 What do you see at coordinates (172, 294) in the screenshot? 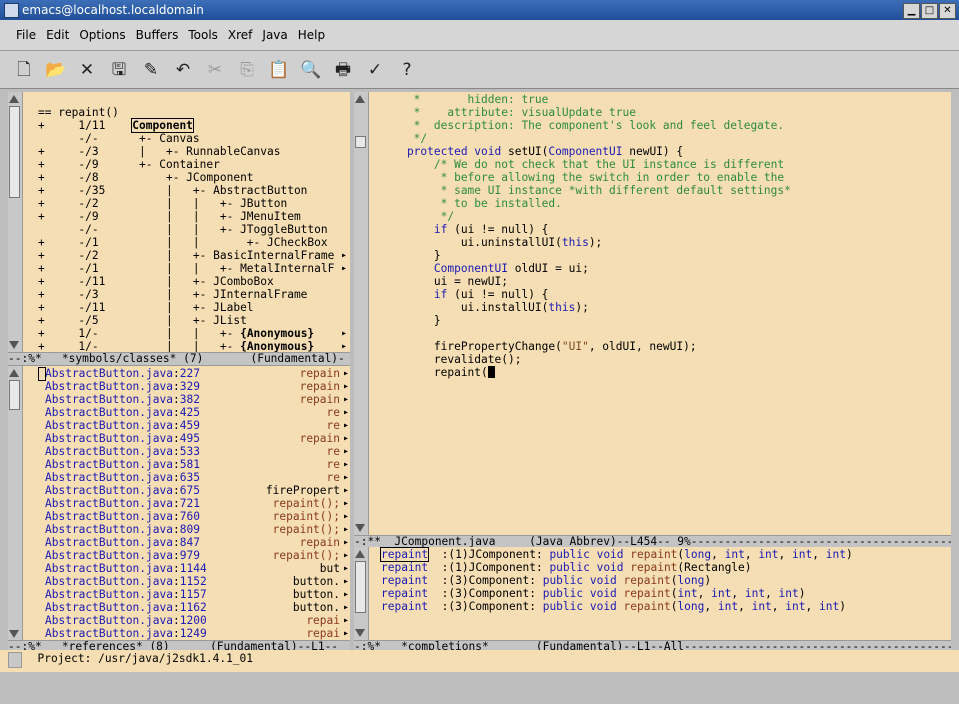
I see `class-tree-row: + -/3 | +- JInternalFrame` at bounding box center [172, 294].